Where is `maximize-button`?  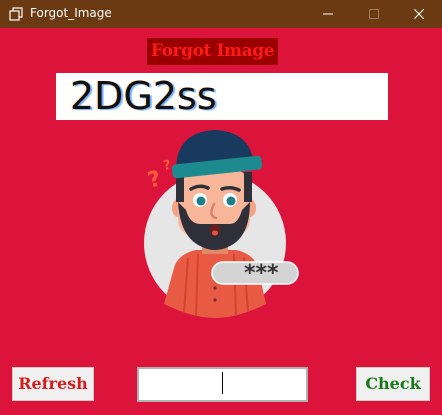 maximize-button is located at coordinates (374, 14).